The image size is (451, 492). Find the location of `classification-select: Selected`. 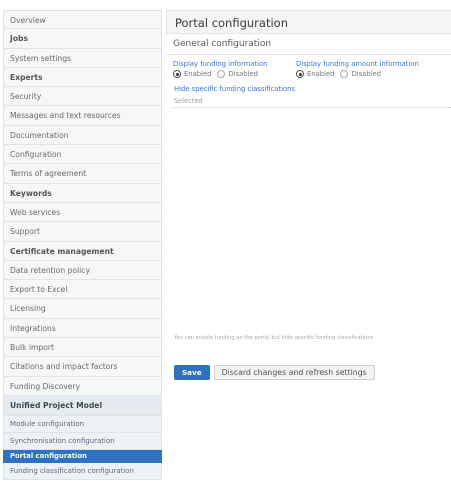

classification-select: Selected is located at coordinates (311, 102).